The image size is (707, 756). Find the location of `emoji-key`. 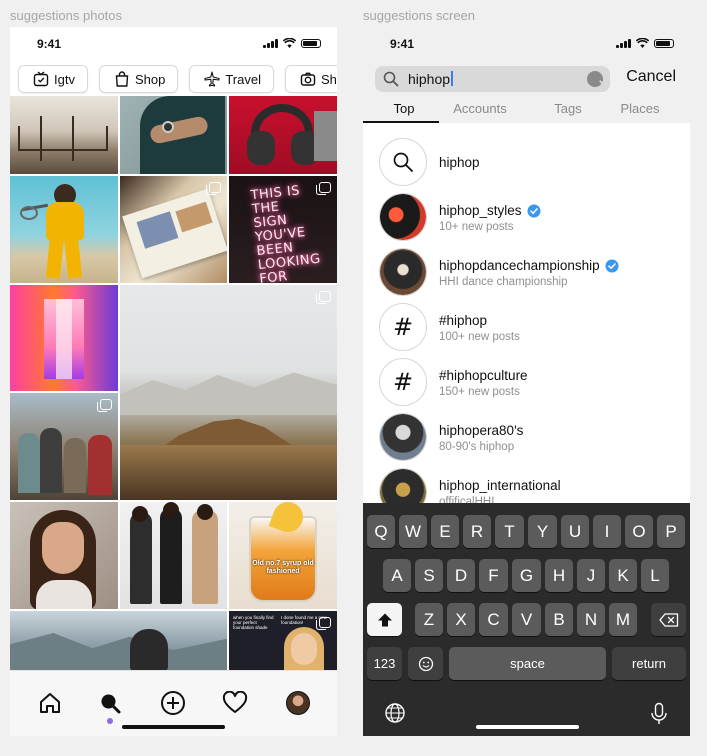

emoji-key is located at coordinates (425, 663).